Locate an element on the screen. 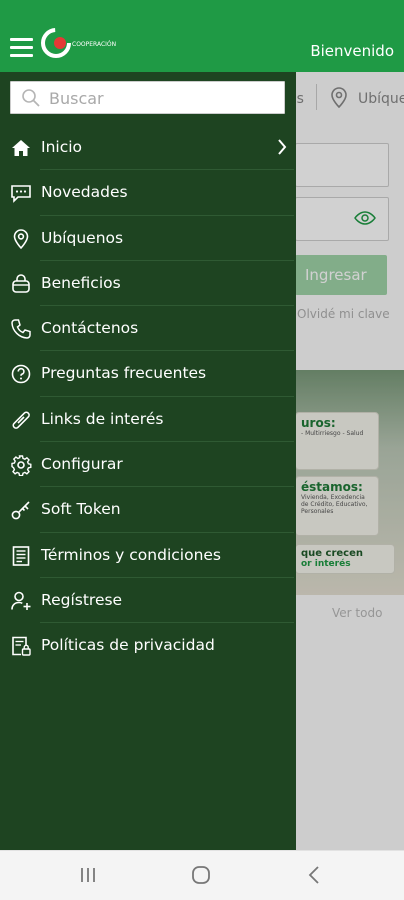 The width and height of the screenshot is (404, 900). menu-item-label: Beneficios is located at coordinates (81, 282).